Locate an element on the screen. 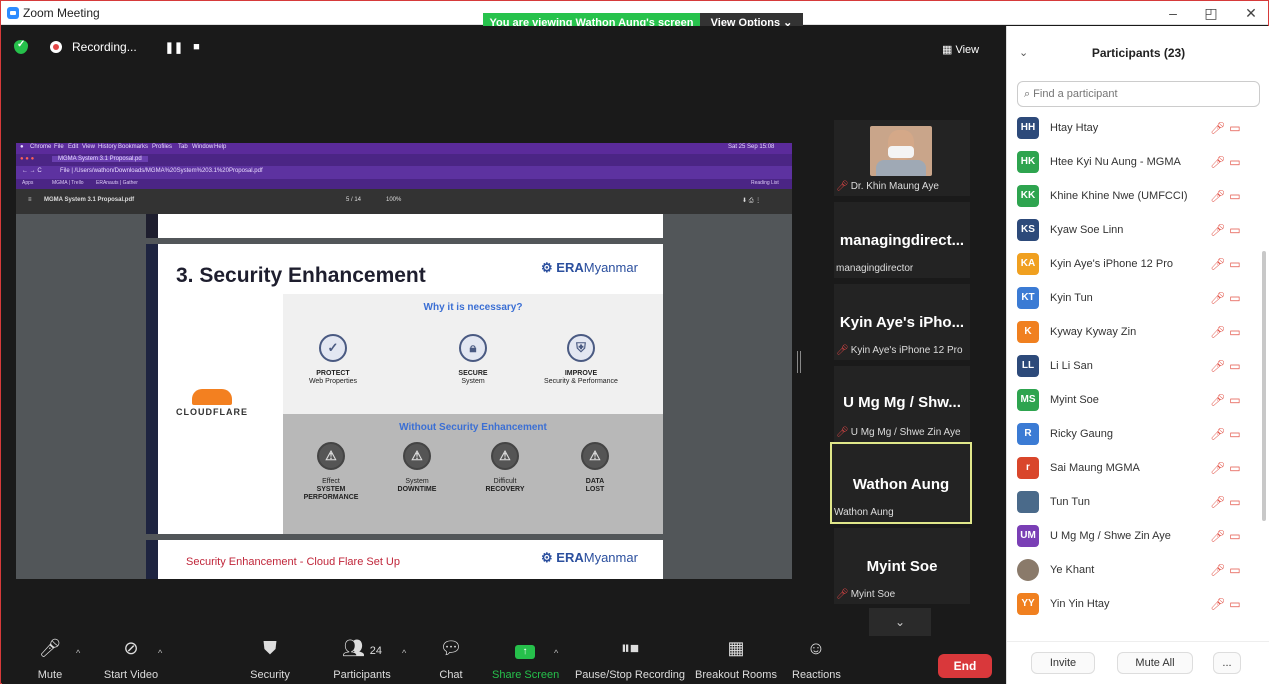  benefit-sub: Security & Performance is located at coordinates (581, 381).